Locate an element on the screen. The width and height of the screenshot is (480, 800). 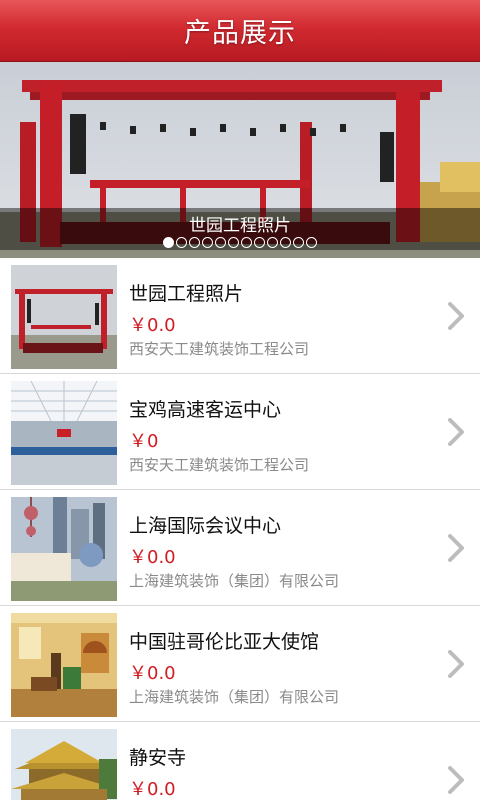
title-bar: 产品展示 is located at coordinates (240, 31).